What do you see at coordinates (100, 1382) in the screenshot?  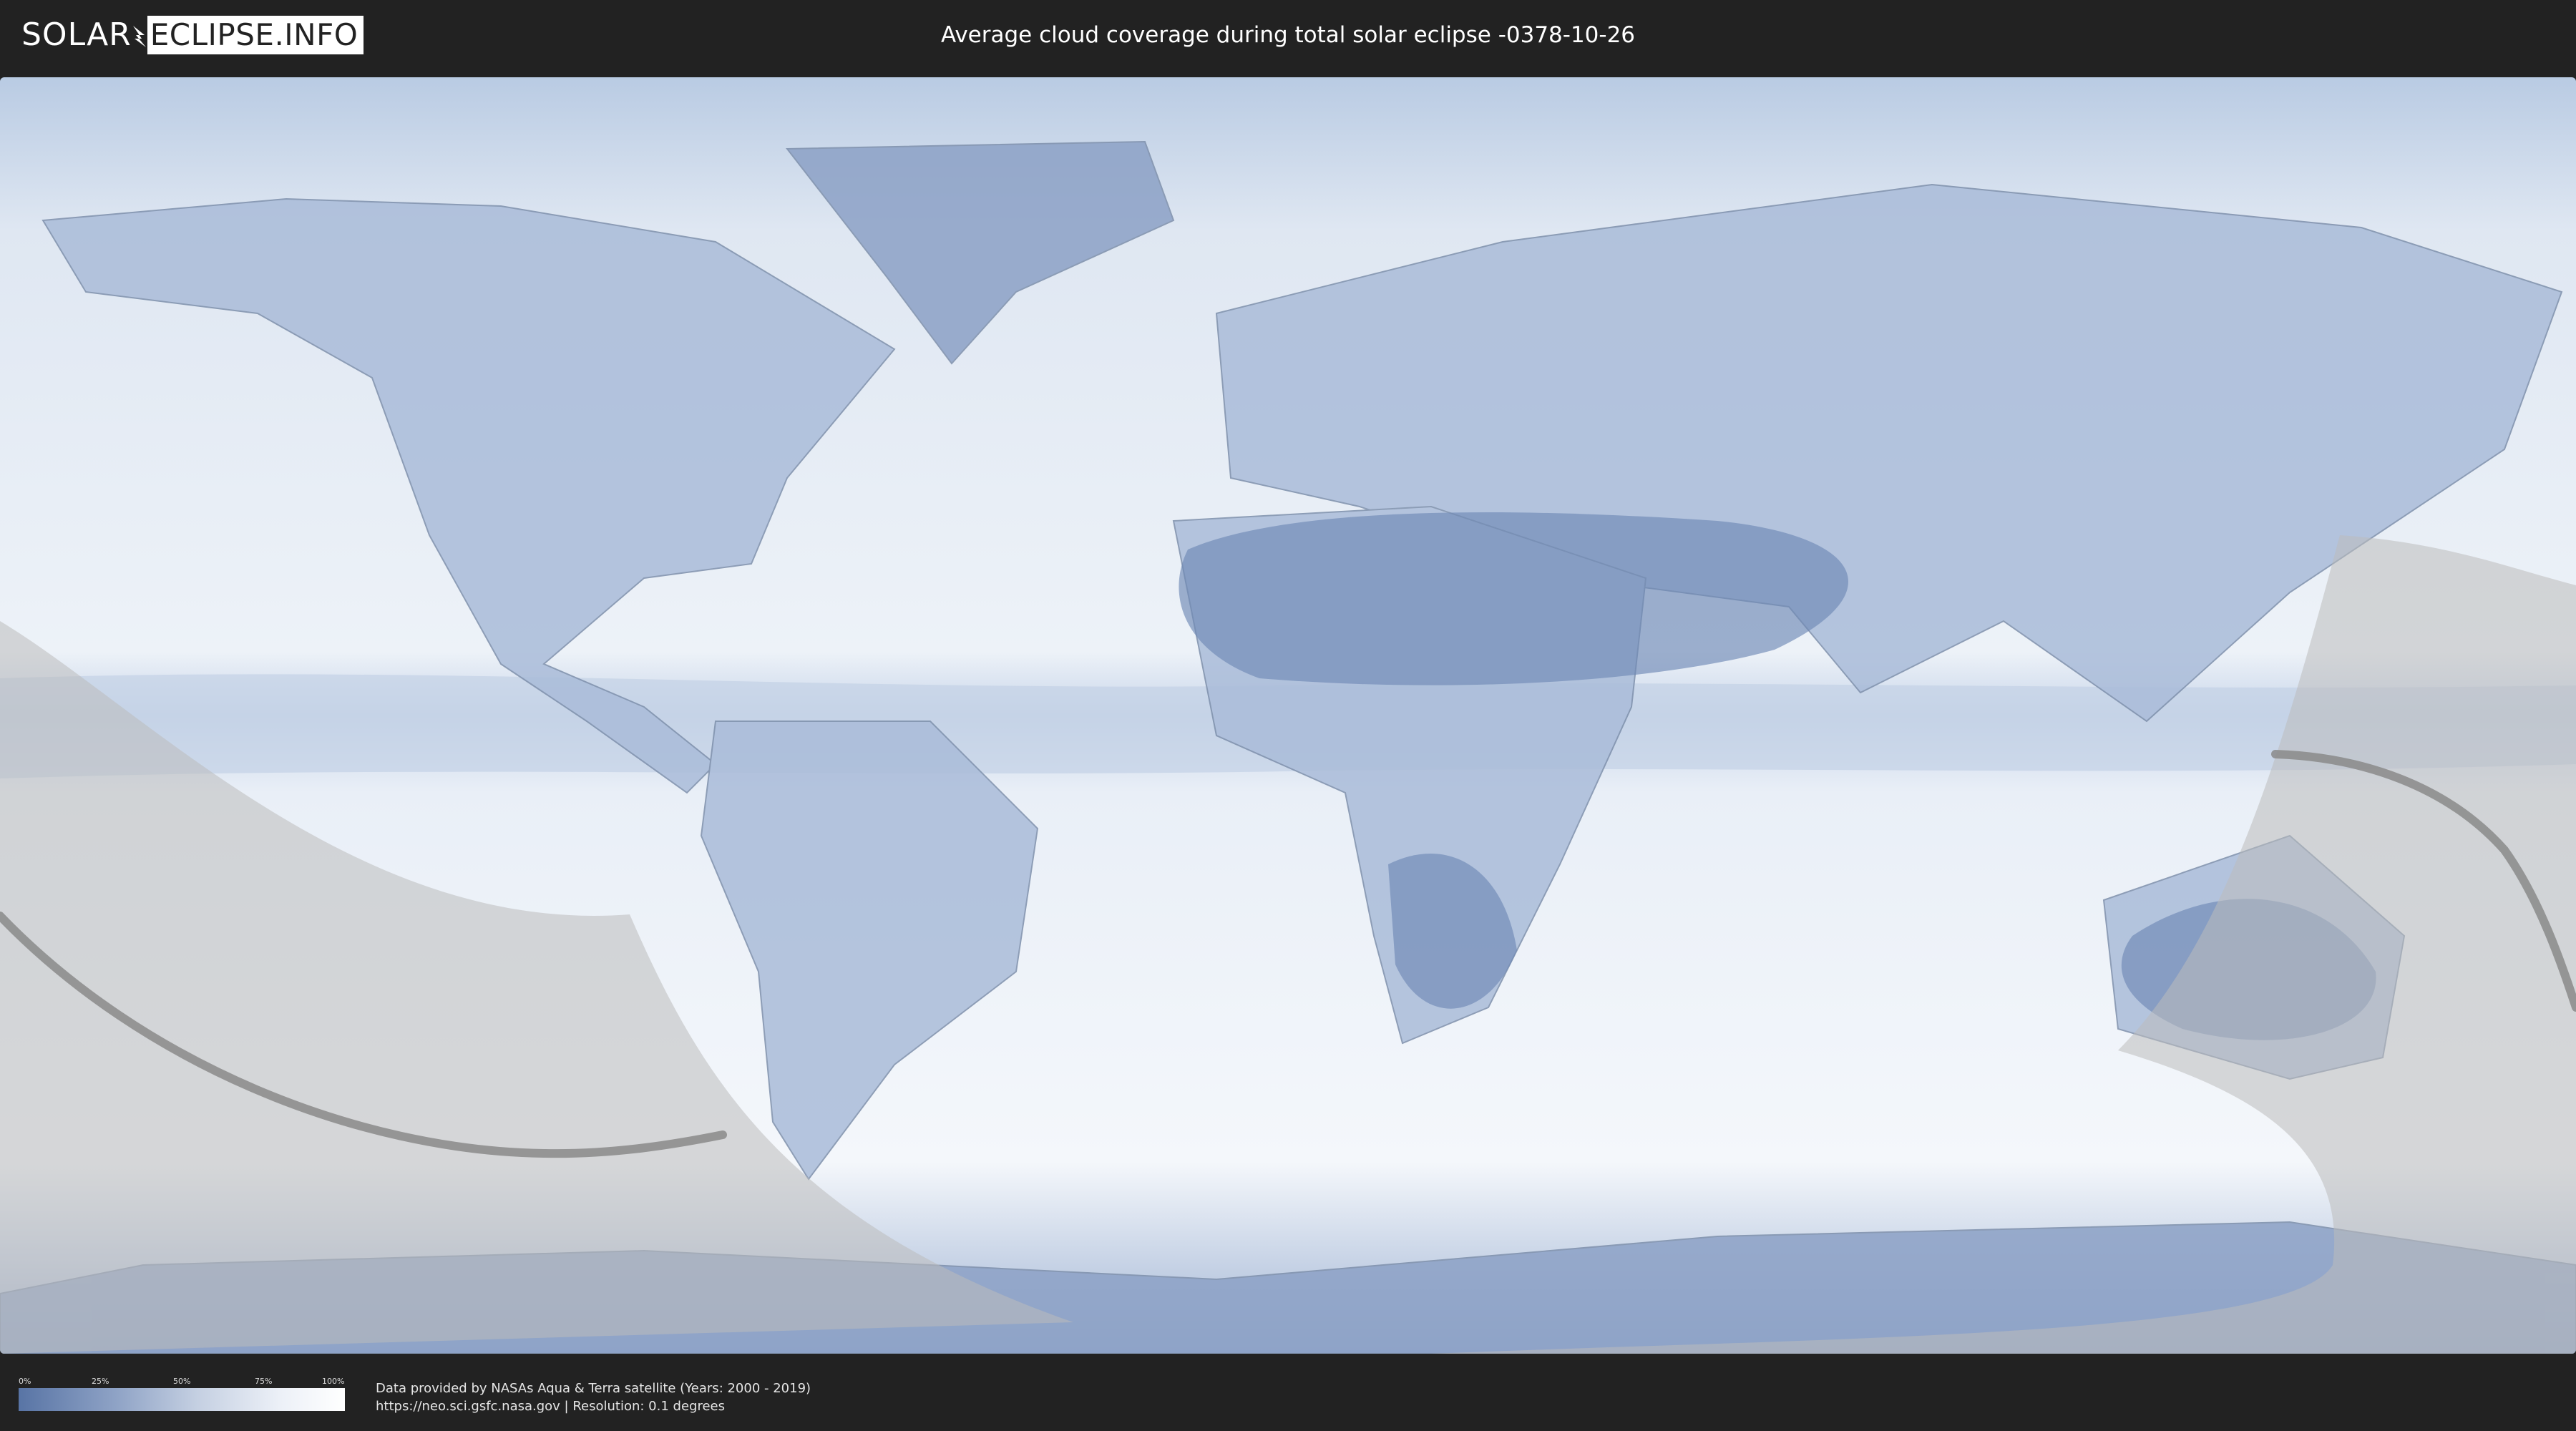 I see `legend-tick-25: 25%` at bounding box center [100, 1382].